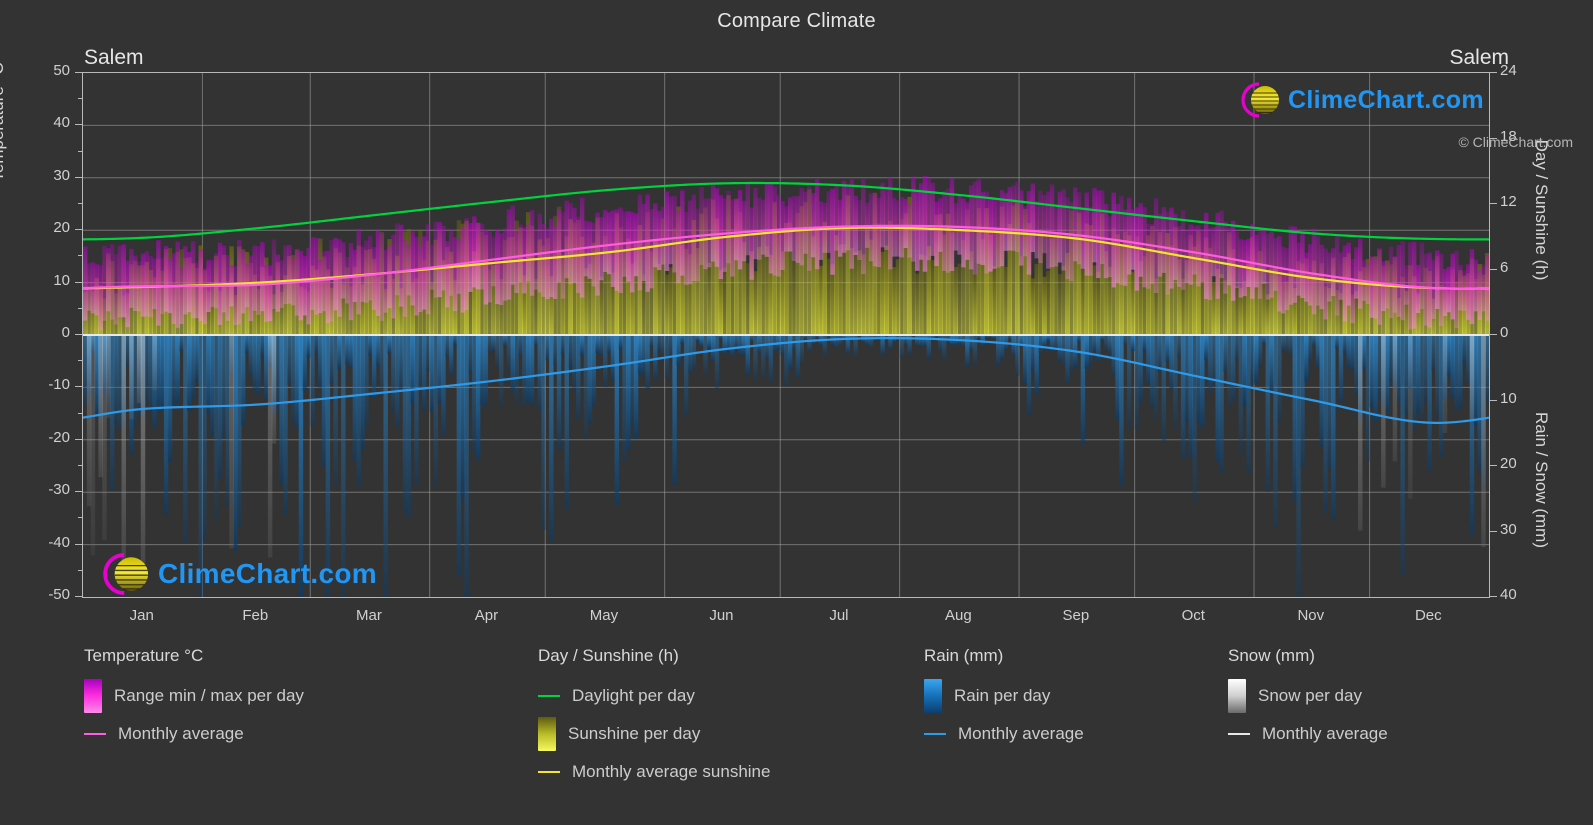  Describe the element at coordinates (1508, 201) in the screenshot. I see `y-tick-right-top: 12` at that location.